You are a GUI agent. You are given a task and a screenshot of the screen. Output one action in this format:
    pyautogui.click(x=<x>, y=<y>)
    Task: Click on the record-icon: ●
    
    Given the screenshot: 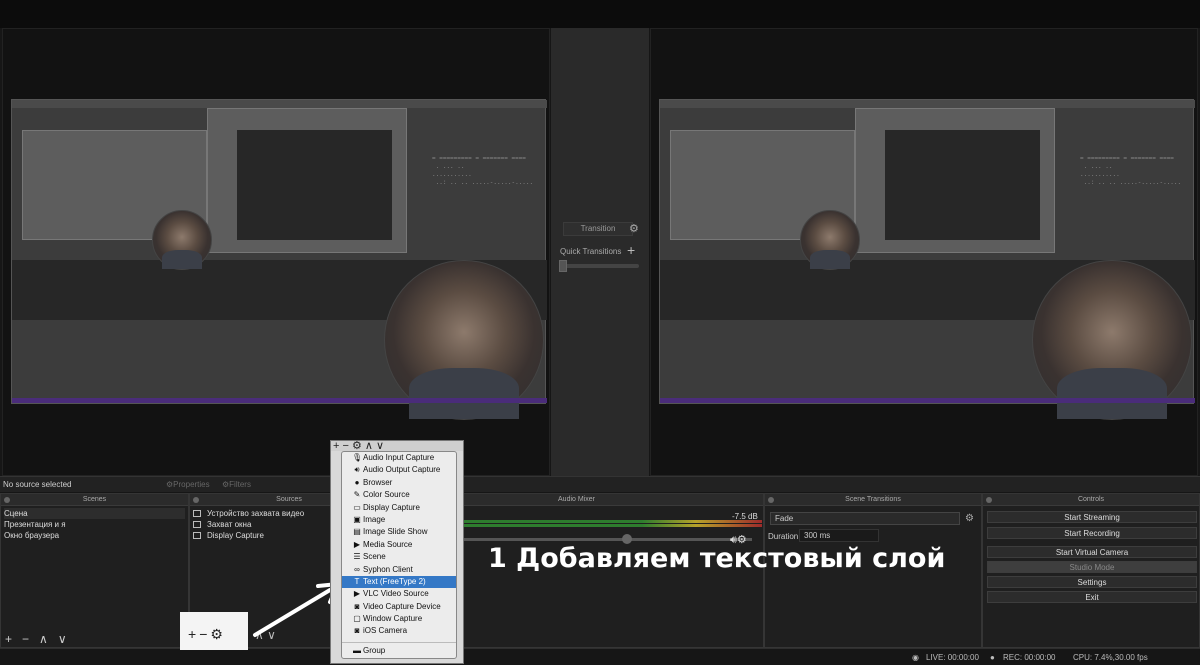 What is the action you would take?
    pyautogui.click(x=992, y=657)
    